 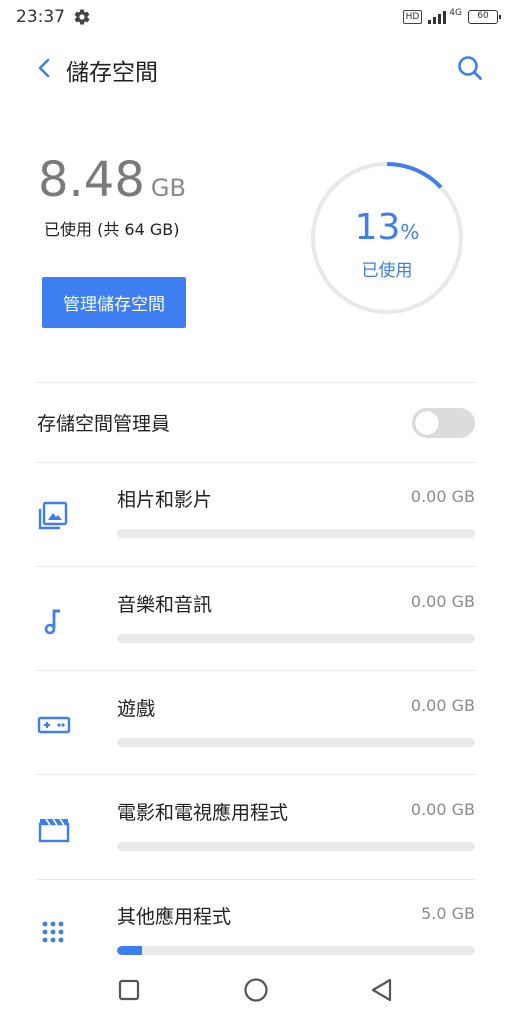 What do you see at coordinates (470, 68) in the screenshot?
I see `search-icon` at bounding box center [470, 68].